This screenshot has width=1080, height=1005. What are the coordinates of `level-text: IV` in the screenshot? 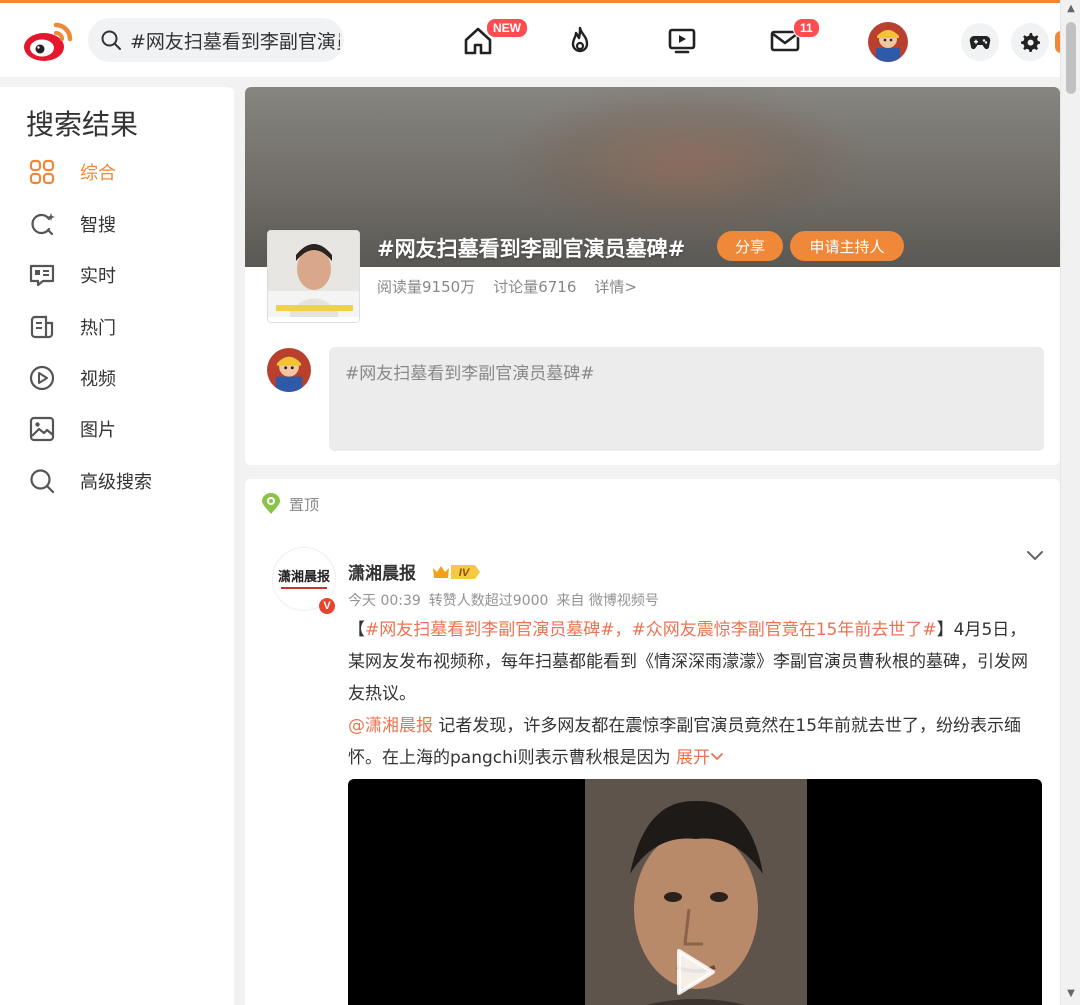 It's located at (465, 573).